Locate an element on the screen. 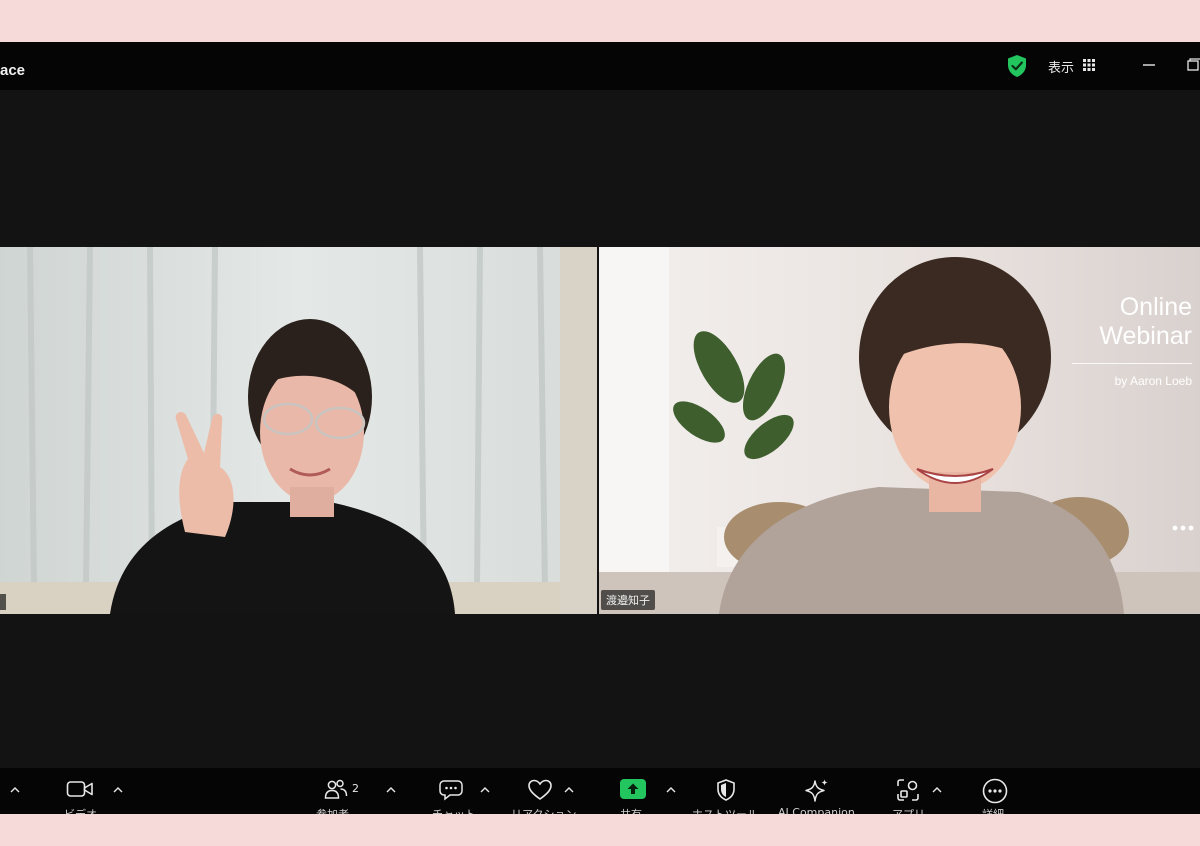 This screenshot has height=846, width=1200. reactions-options-chevron-icon is located at coordinates (569, 790).